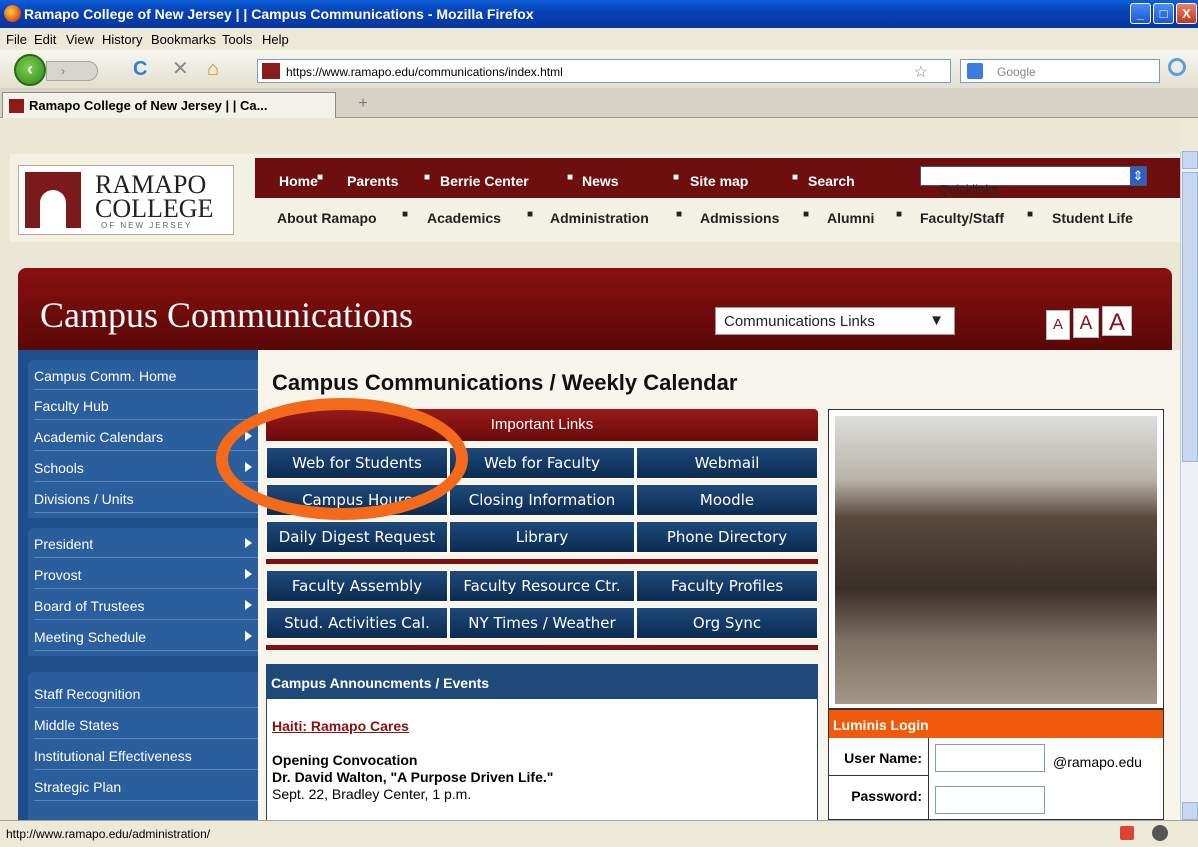  What do you see at coordinates (90, 637) in the screenshot?
I see `sidebar-item-label: Meeting Schedule` at bounding box center [90, 637].